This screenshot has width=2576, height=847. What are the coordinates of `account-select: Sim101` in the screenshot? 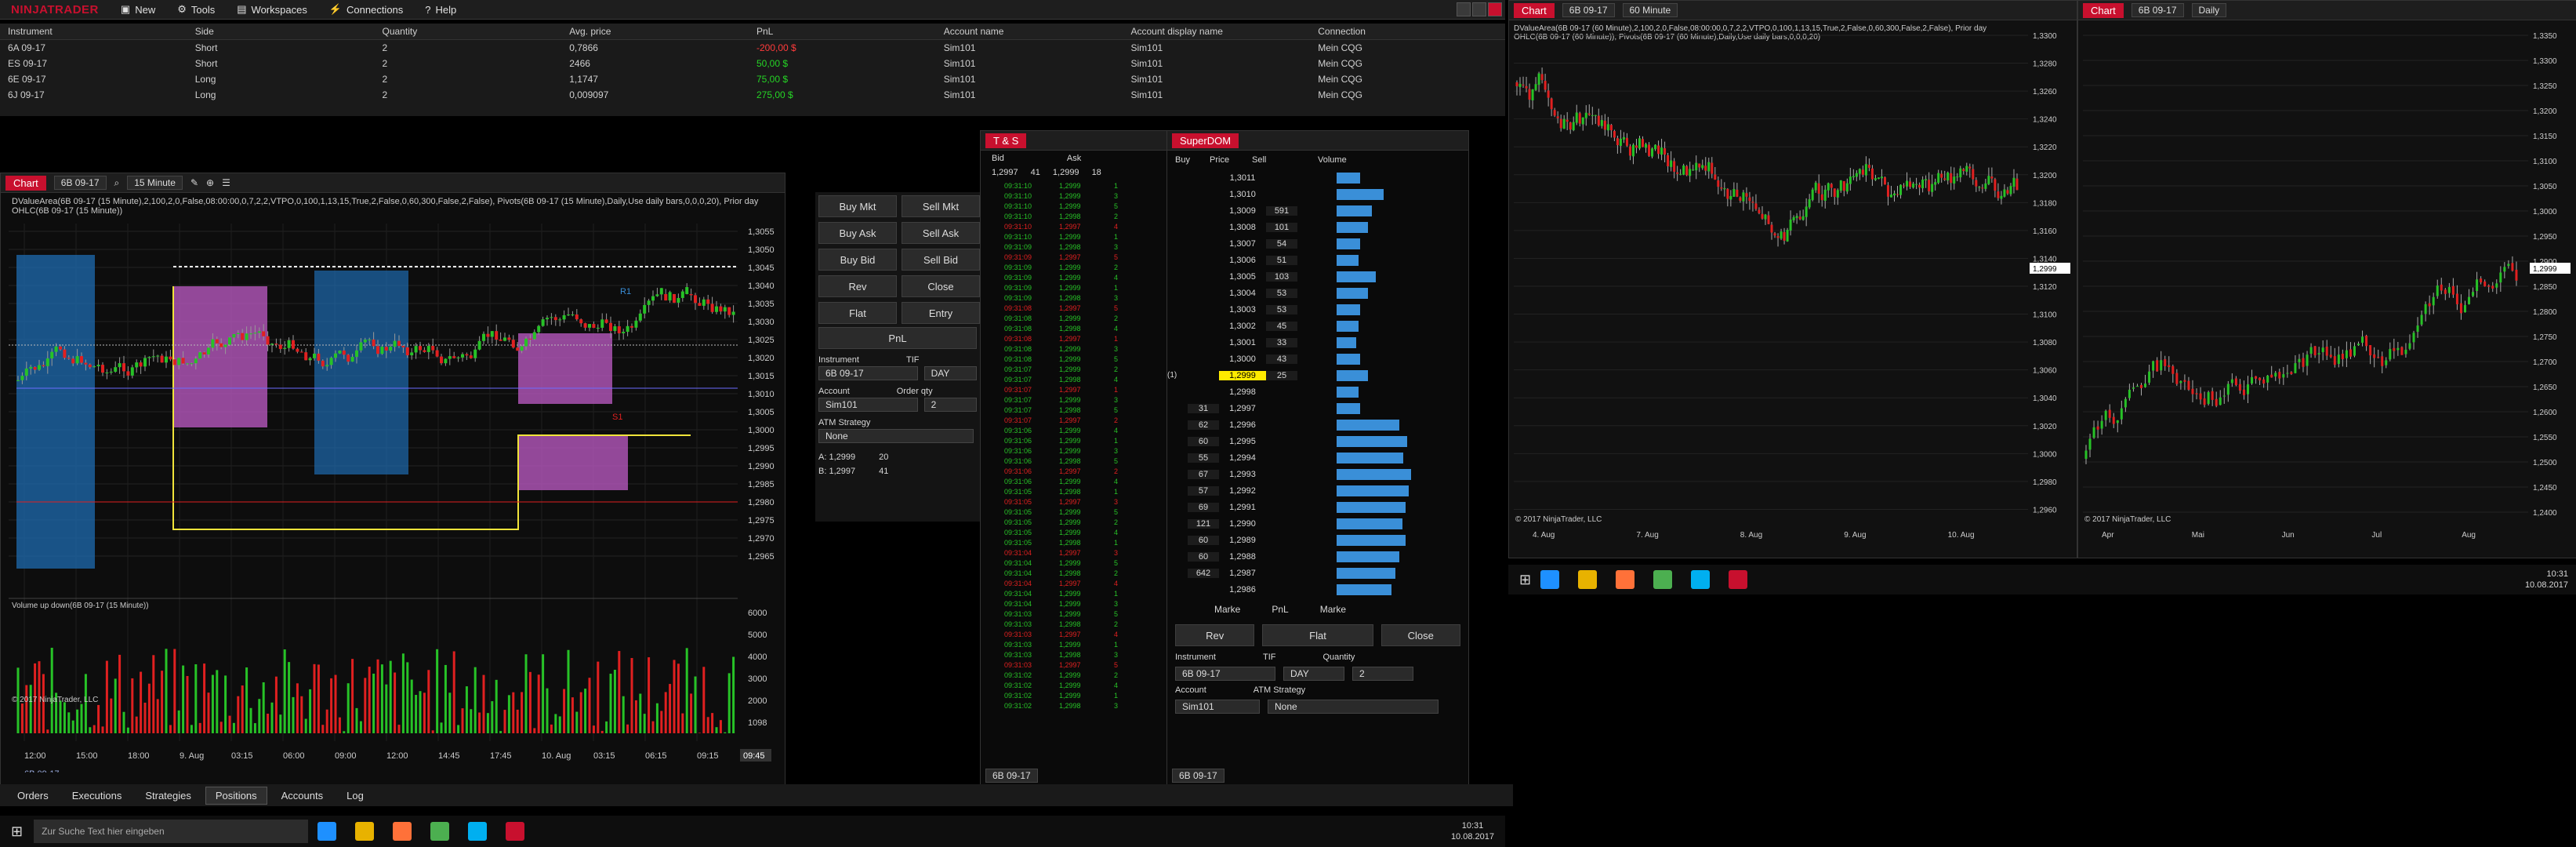 It's located at (868, 405).